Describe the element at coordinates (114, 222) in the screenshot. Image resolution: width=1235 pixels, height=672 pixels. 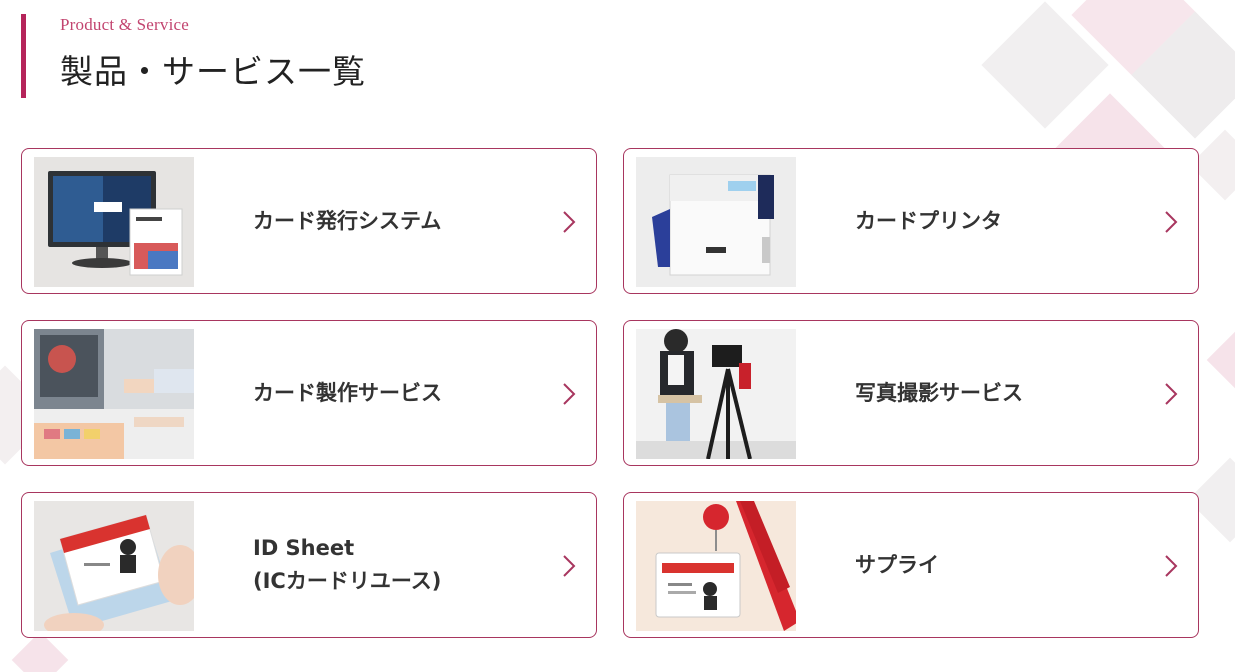
I see `card-issuing-software-photo` at that location.